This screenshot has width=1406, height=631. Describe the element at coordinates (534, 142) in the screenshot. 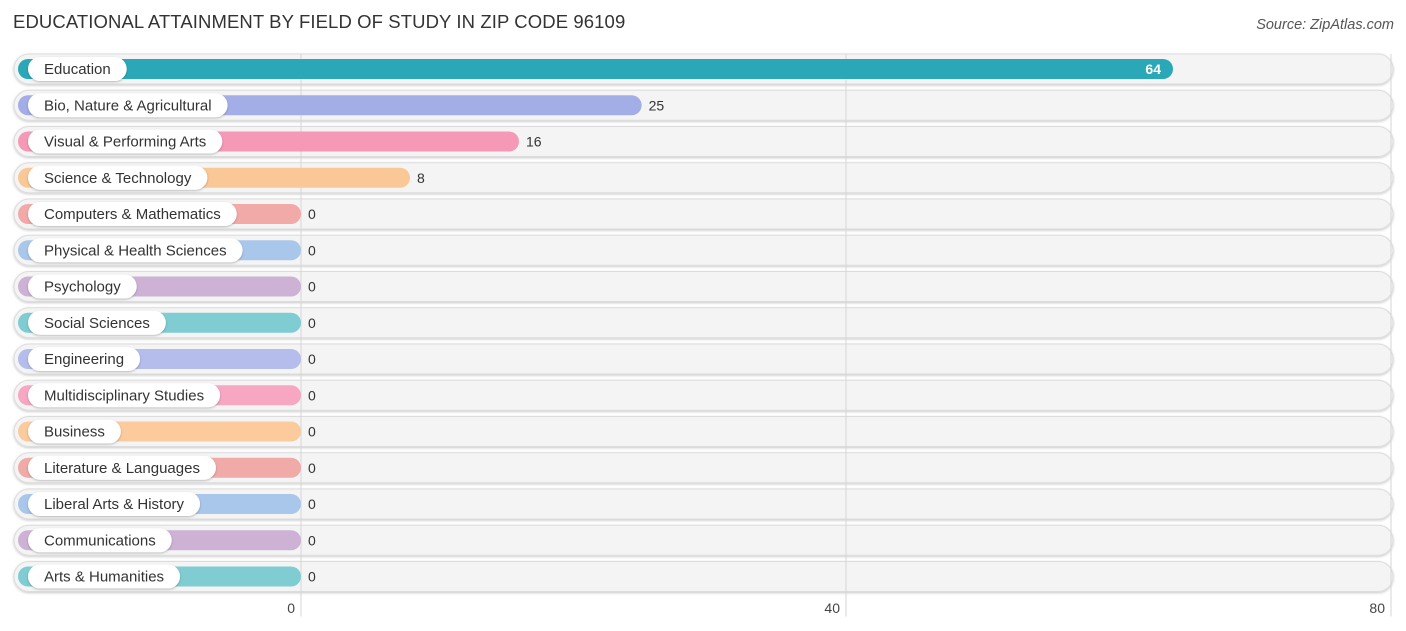

I see `value-label: 16` at that location.